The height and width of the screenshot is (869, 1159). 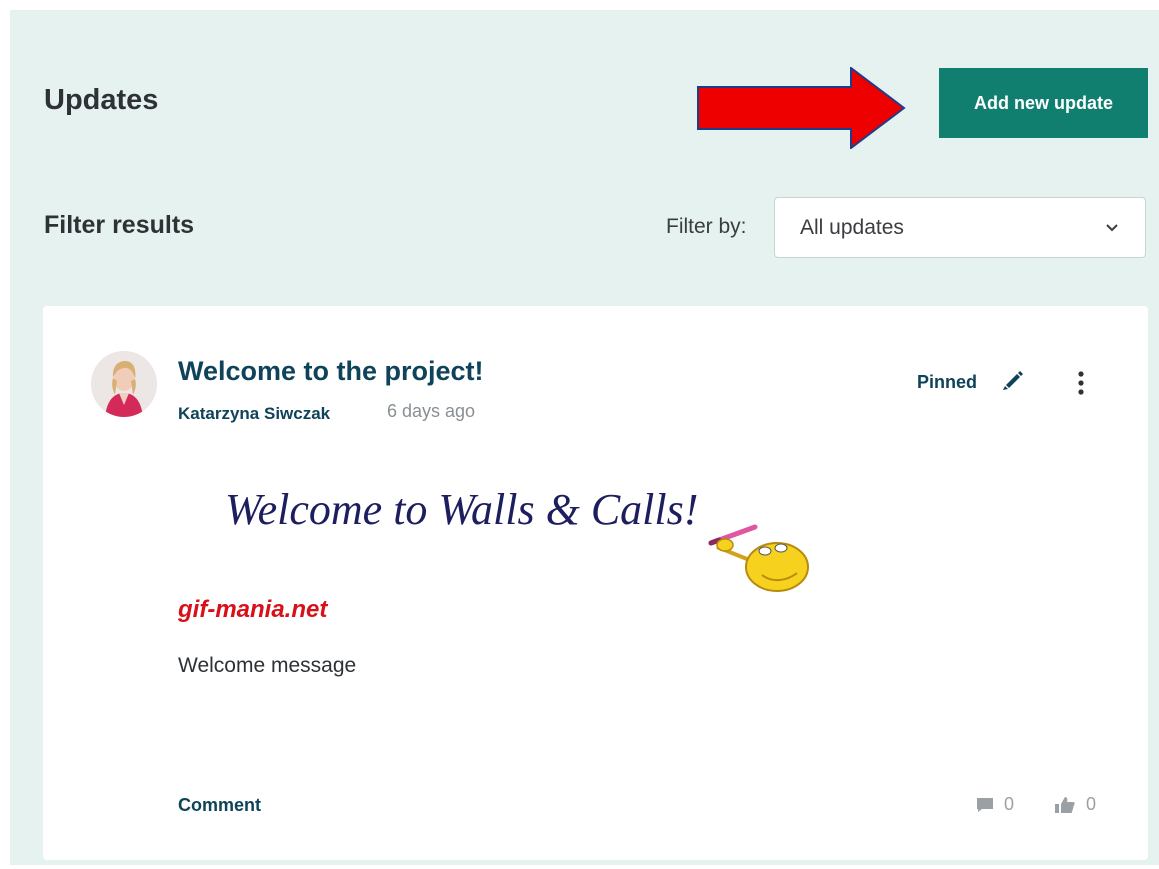 What do you see at coordinates (1043, 103) in the screenshot?
I see `add-new-update-button: Add new update` at bounding box center [1043, 103].